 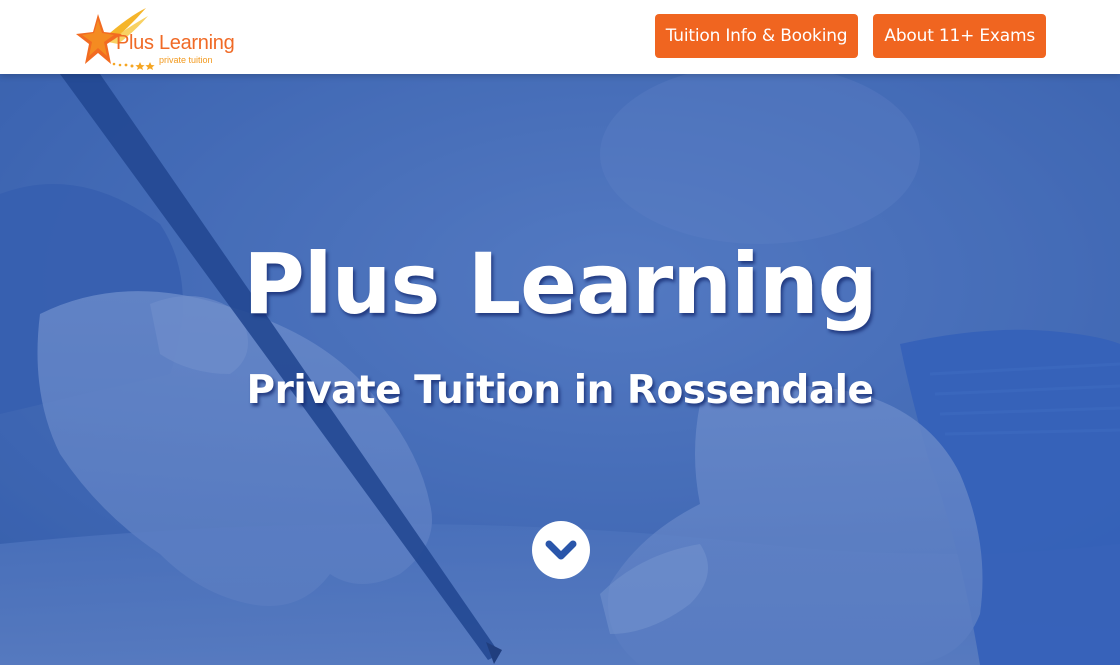 What do you see at coordinates (959, 36) in the screenshot?
I see `nav-button-about-11-plus-exams: About 11+ Exams` at bounding box center [959, 36].